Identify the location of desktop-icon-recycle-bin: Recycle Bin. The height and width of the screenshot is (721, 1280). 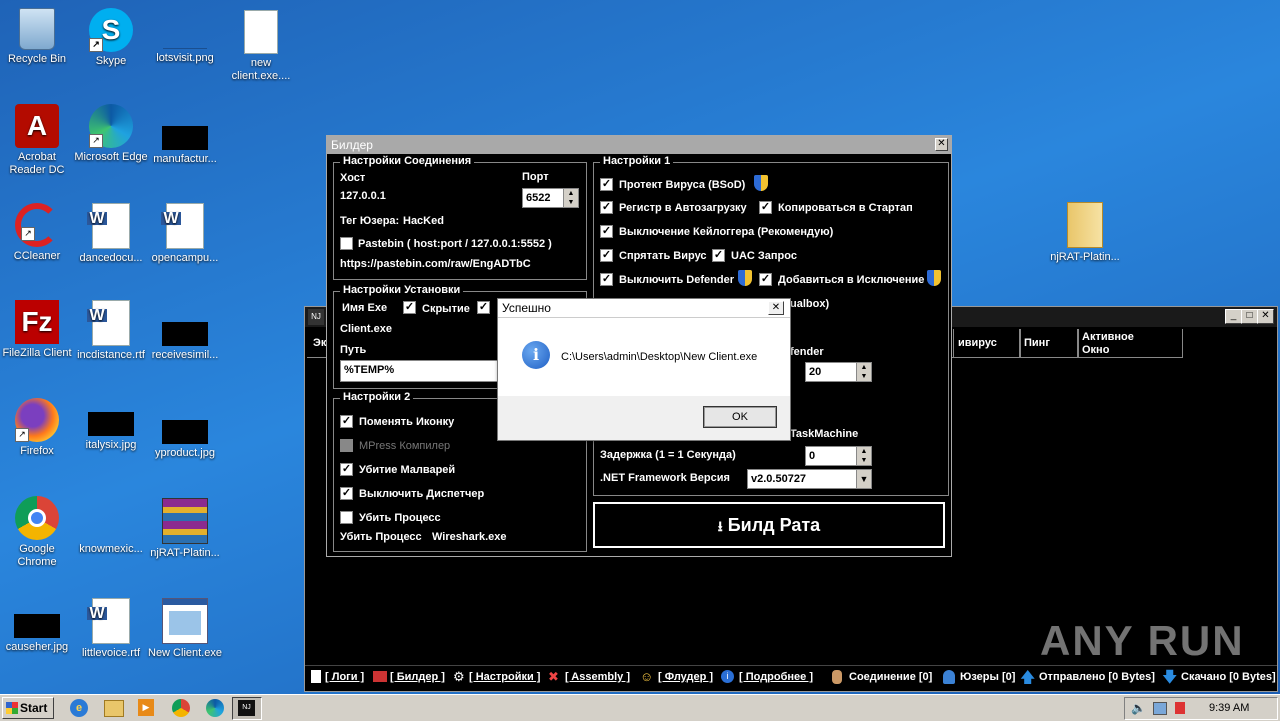
(37, 37).